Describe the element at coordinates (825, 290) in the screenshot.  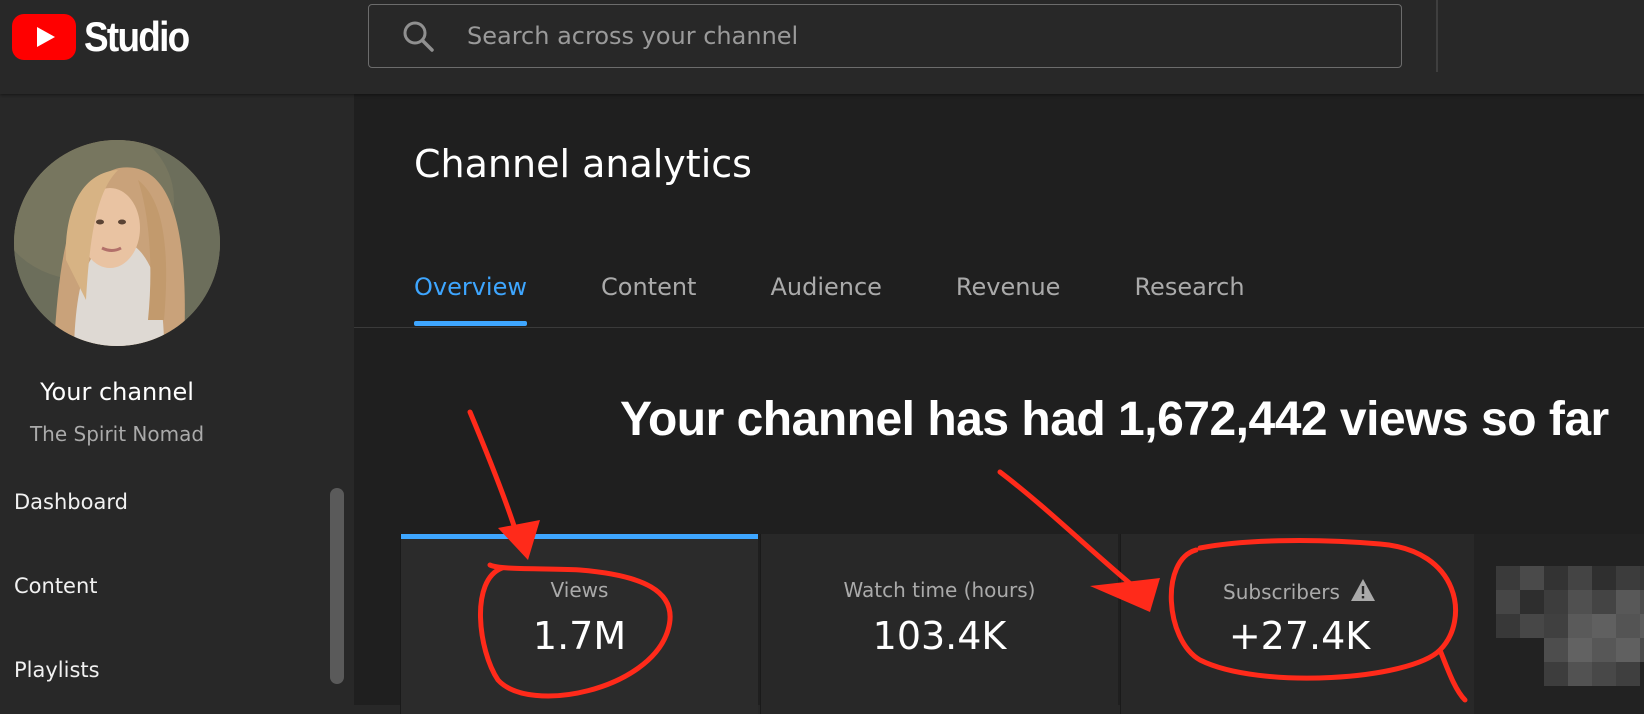
I see `tab-audience: Audience` at that location.